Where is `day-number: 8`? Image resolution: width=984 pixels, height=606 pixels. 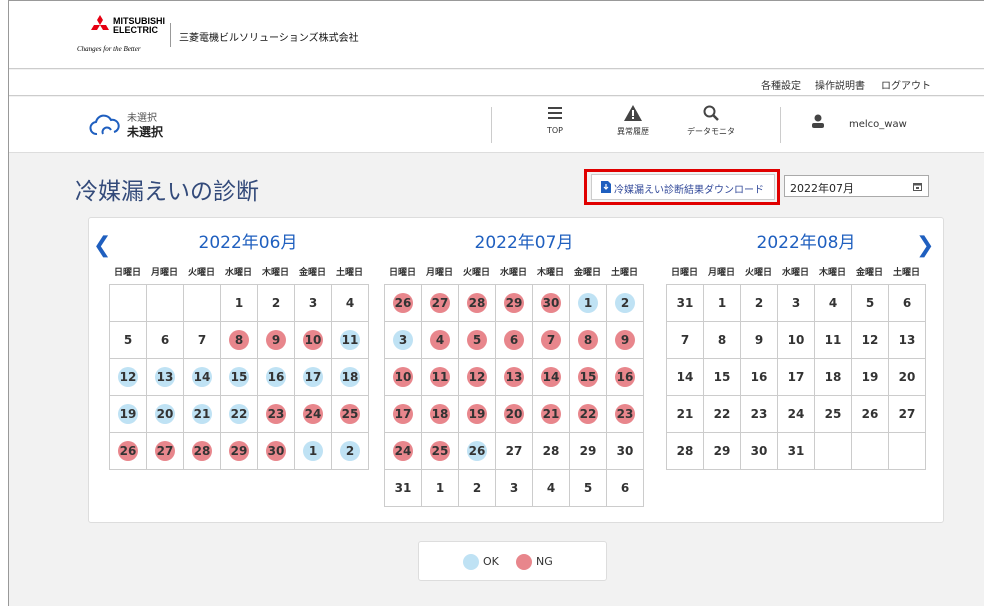
day-number: 8 is located at coordinates (722, 340).